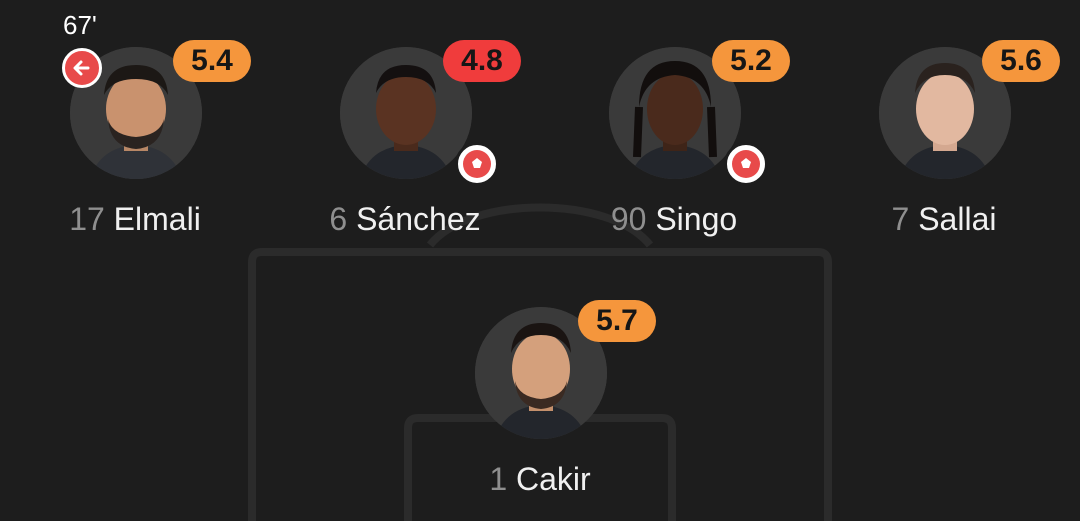  What do you see at coordinates (628, 219) in the screenshot?
I see `shirt-number: 90` at bounding box center [628, 219].